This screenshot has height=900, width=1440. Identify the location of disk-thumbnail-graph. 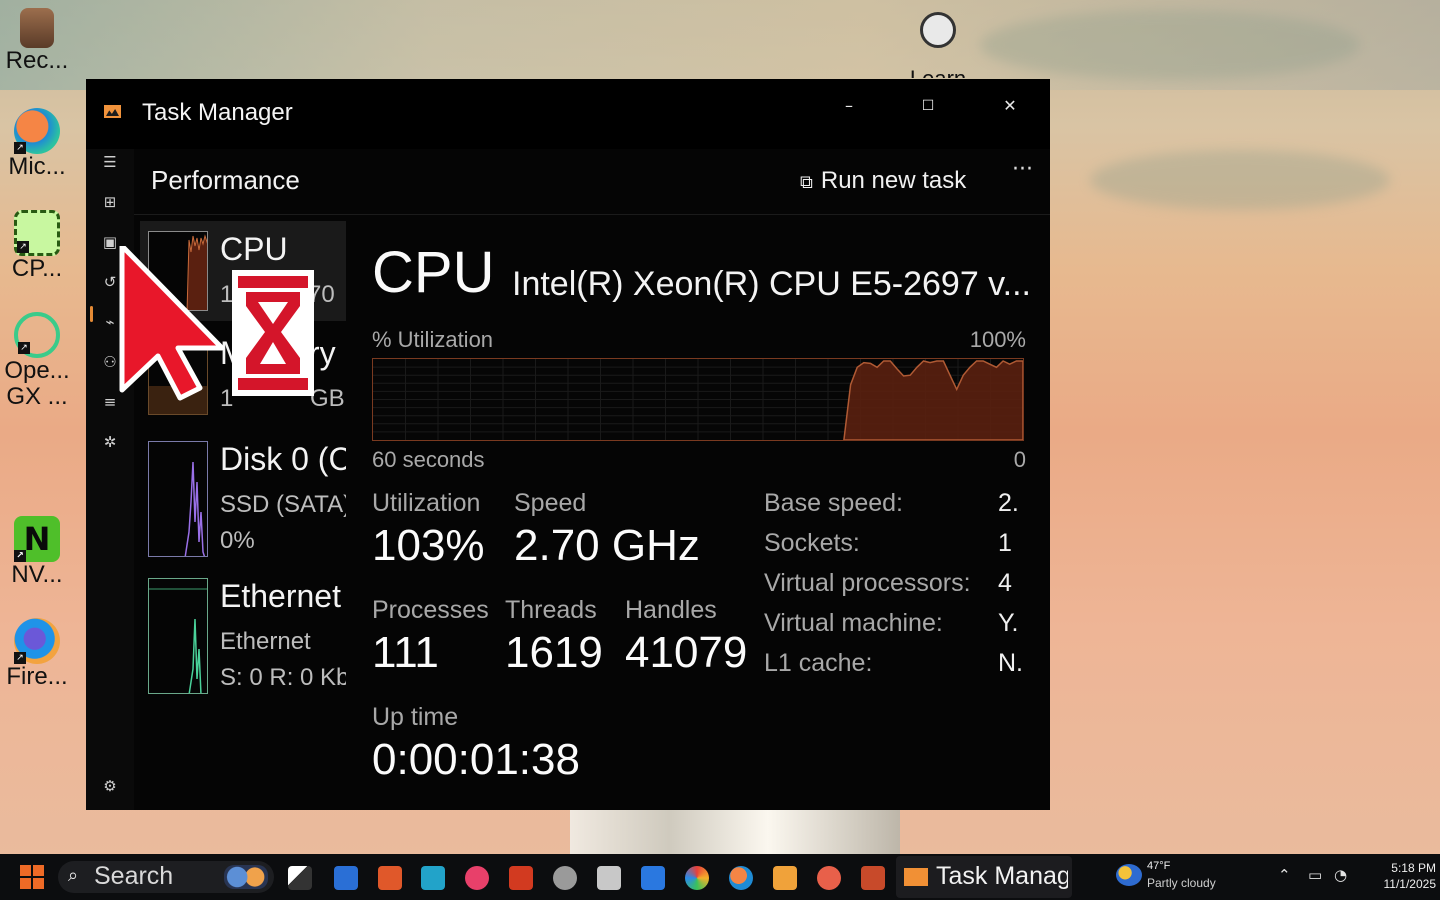
(178, 499).